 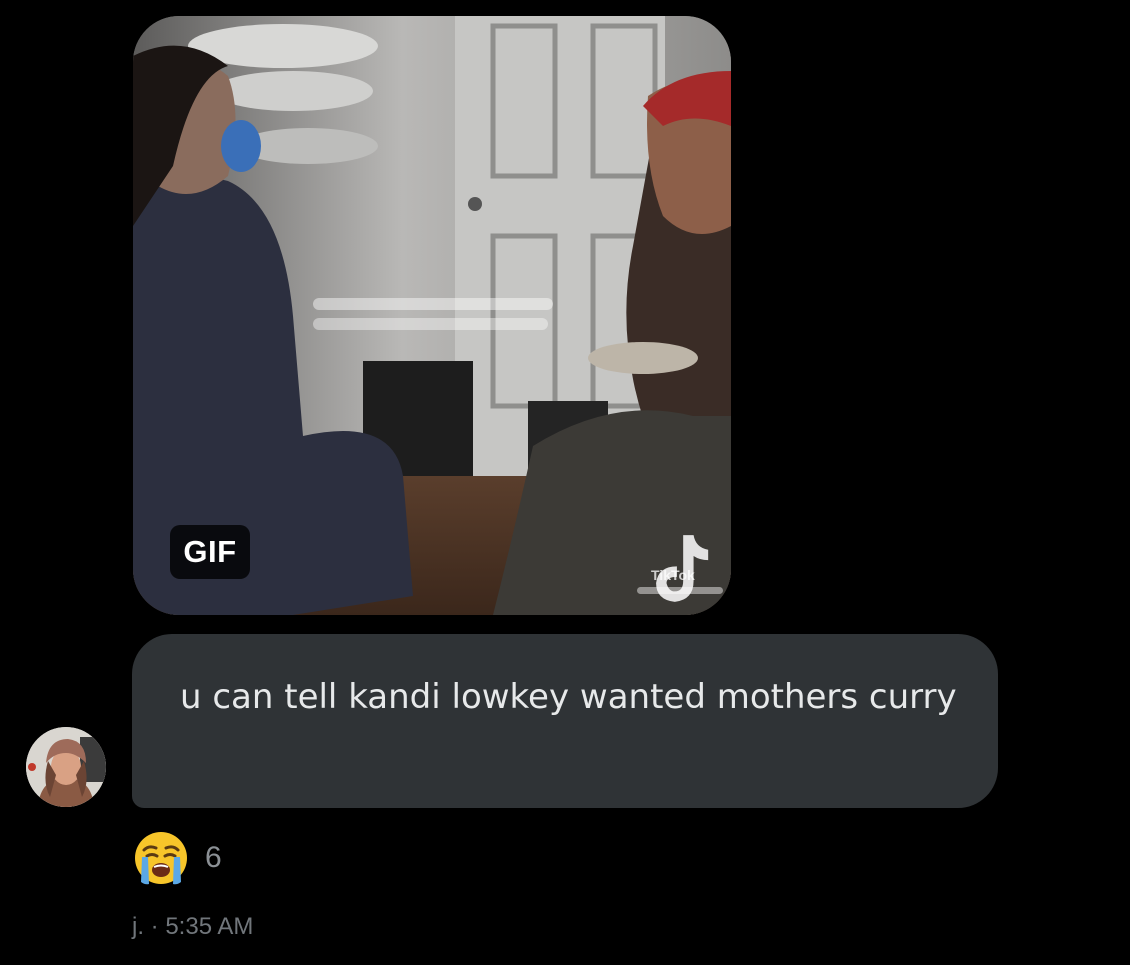 I want to click on tiktok-watermark: TikTok, so click(x=679, y=568).